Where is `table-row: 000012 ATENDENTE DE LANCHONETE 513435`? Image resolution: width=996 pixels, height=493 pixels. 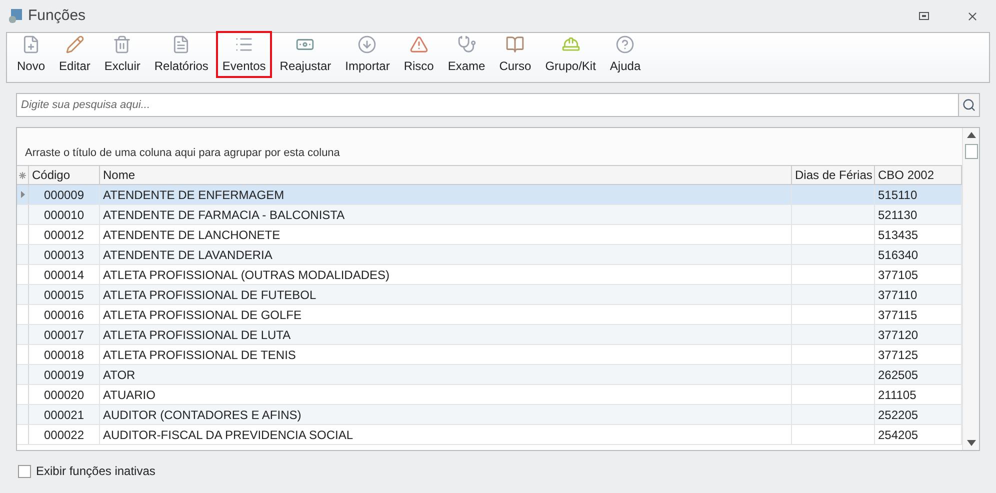 table-row: 000012 ATENDENTE DE LANCHONETE 513435 is located at coordinates (489, 235).